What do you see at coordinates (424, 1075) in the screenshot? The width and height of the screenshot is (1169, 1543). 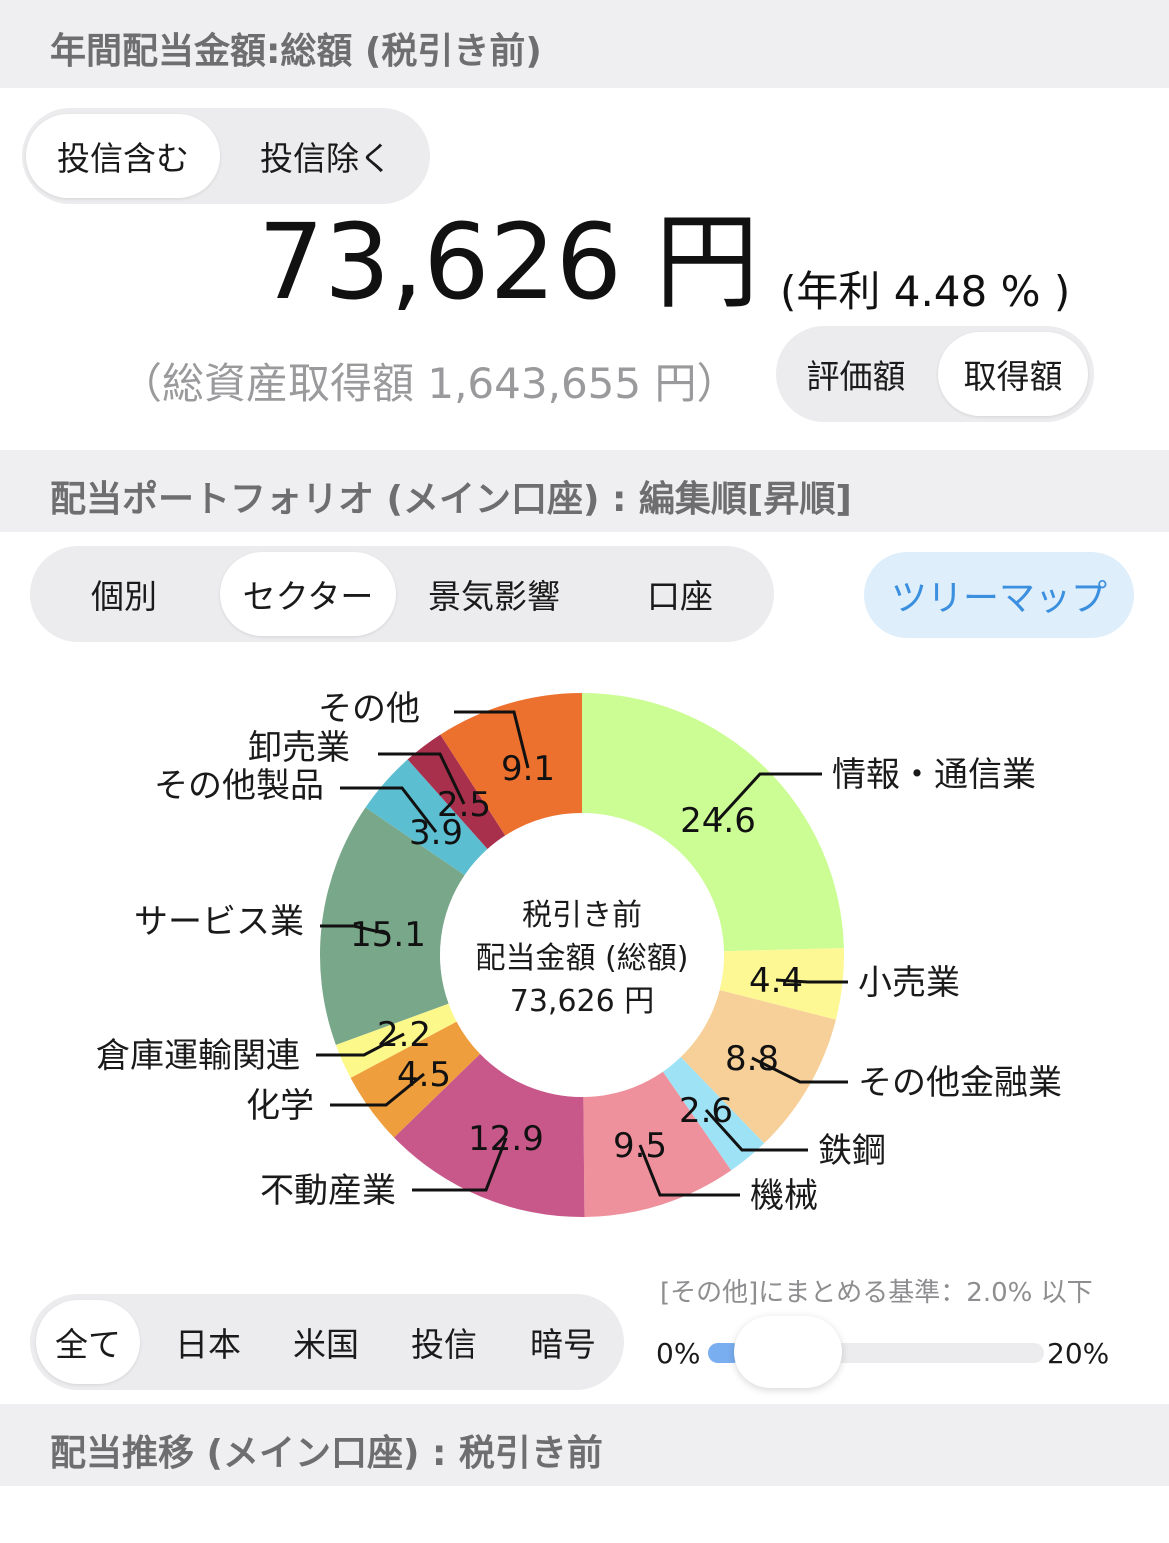 I see `slice-value-label: 4.5` at bounding box center [424, 1075].